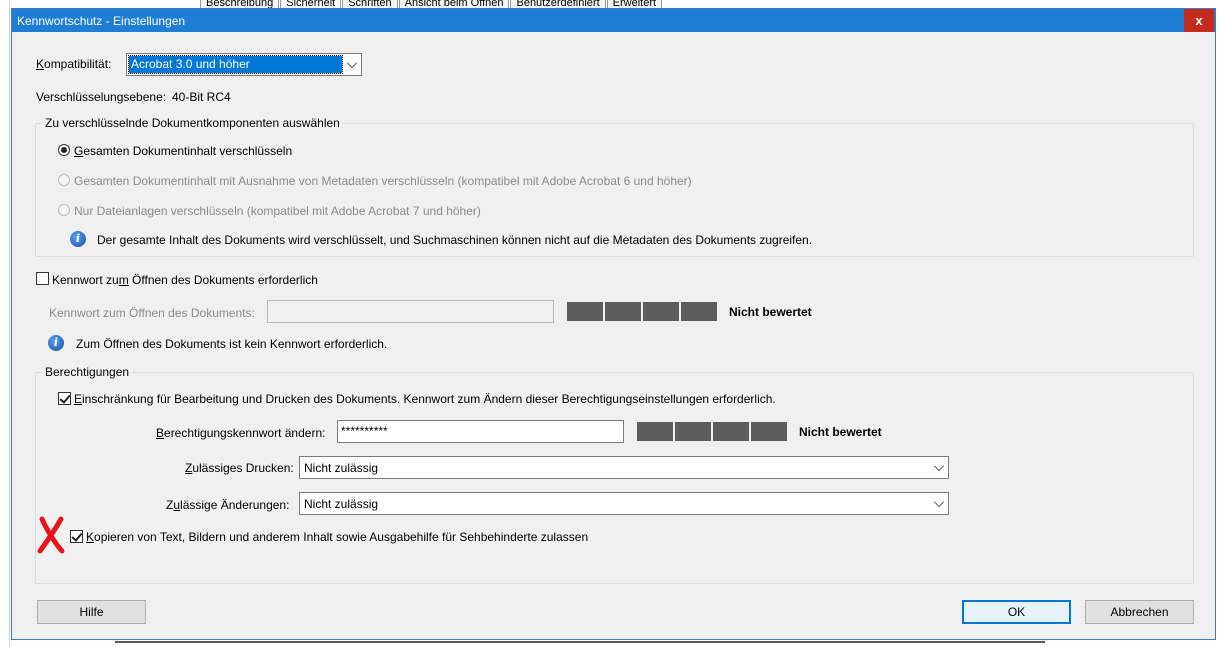 This screenshot has height=647, width=1224. I want to click on printing-allowed-value: Nicht zulässig, so click(341, 468).